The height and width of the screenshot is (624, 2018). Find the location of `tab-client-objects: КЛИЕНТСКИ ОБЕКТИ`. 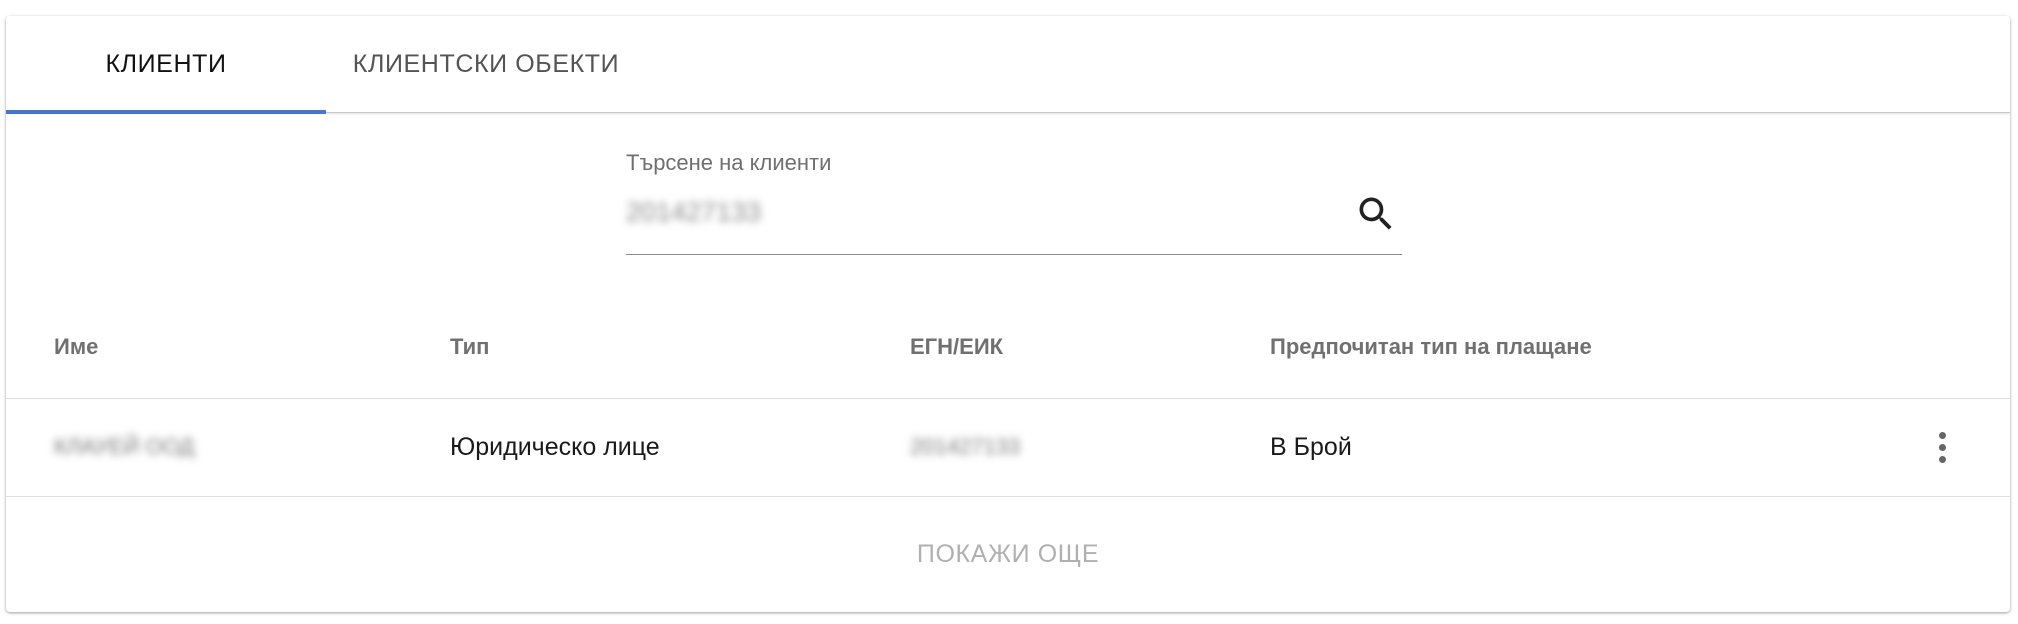

tab-client-objects: КЛИЕНТСКИ ОБЕКТИ is located at coordinates (486, 64).